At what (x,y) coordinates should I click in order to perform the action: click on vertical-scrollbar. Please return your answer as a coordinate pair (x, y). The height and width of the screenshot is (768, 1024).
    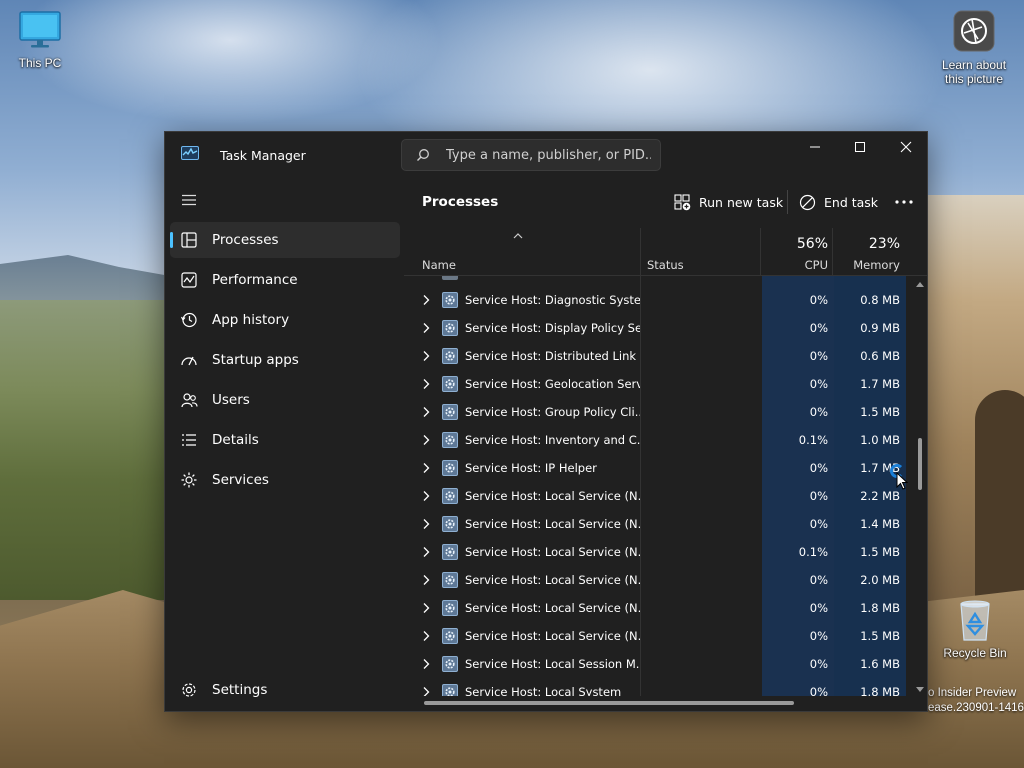
    Looking at the image, I should click on (919, 488).